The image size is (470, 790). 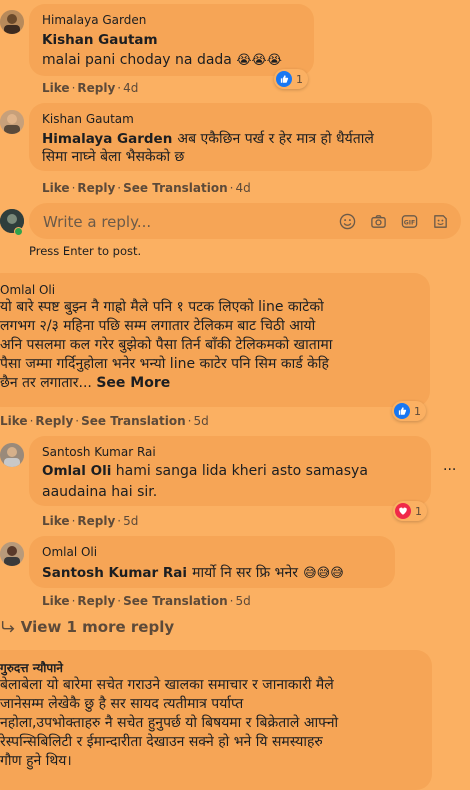 I want to click on mentioned-author: Kishan Gautam, so click(x=100, y=40).